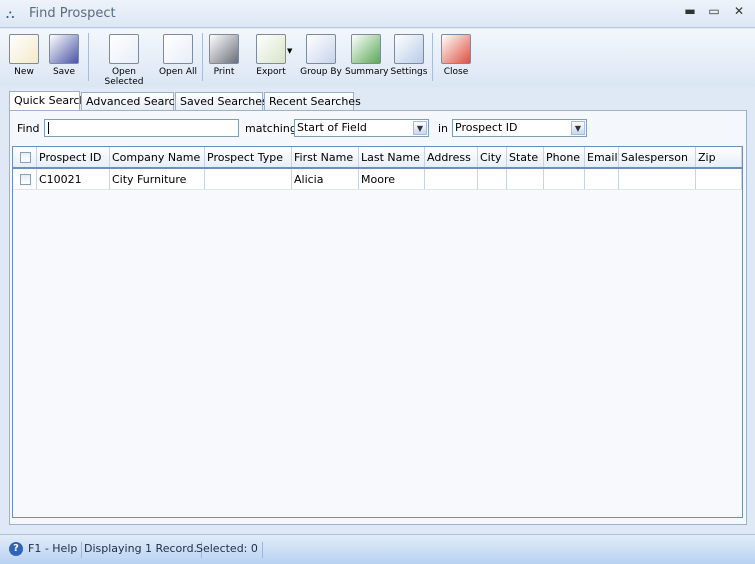  I want to click on toolbar-label: Open Selected, so click(124, 77).